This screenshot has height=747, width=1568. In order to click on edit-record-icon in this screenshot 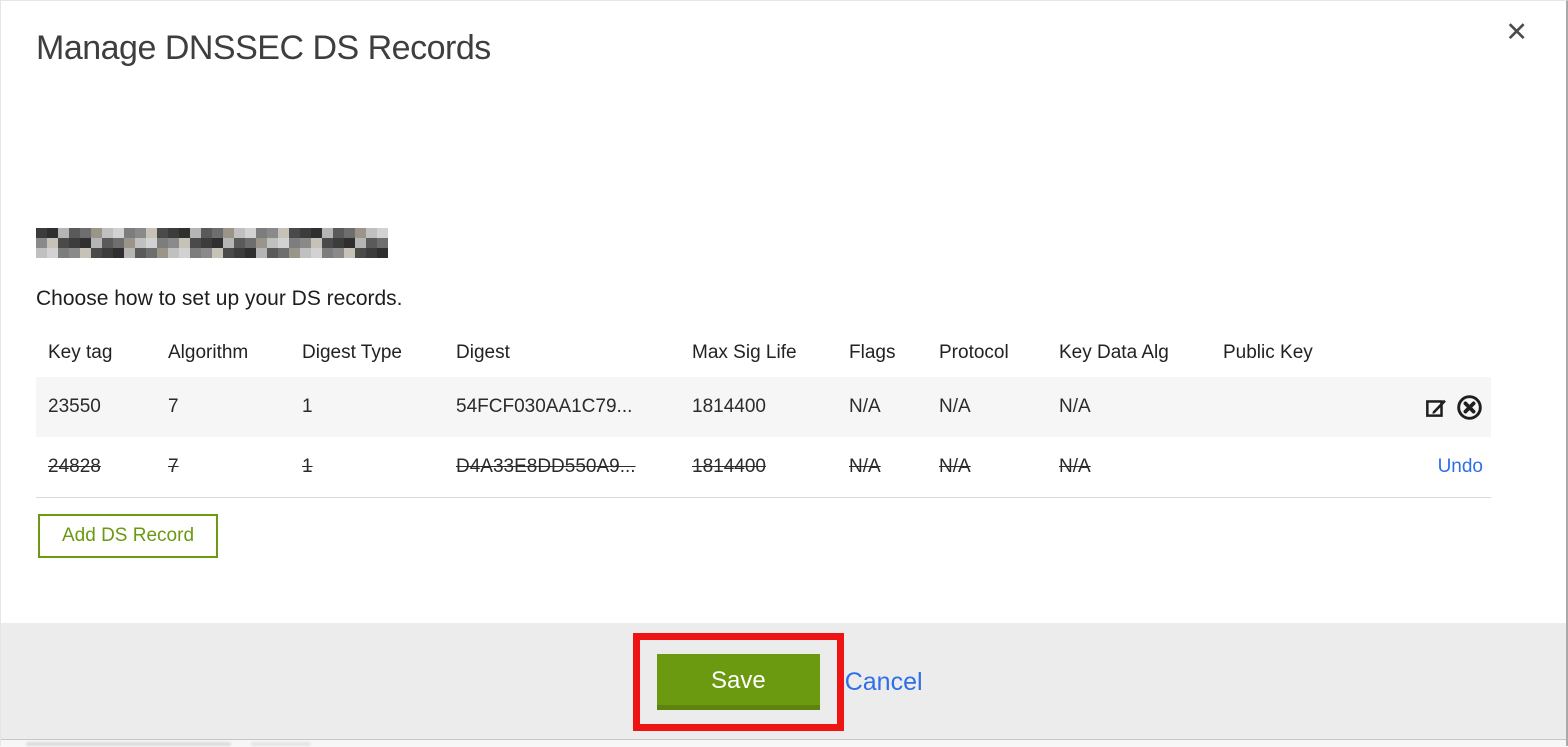, I will do `click(1436, 407)`.